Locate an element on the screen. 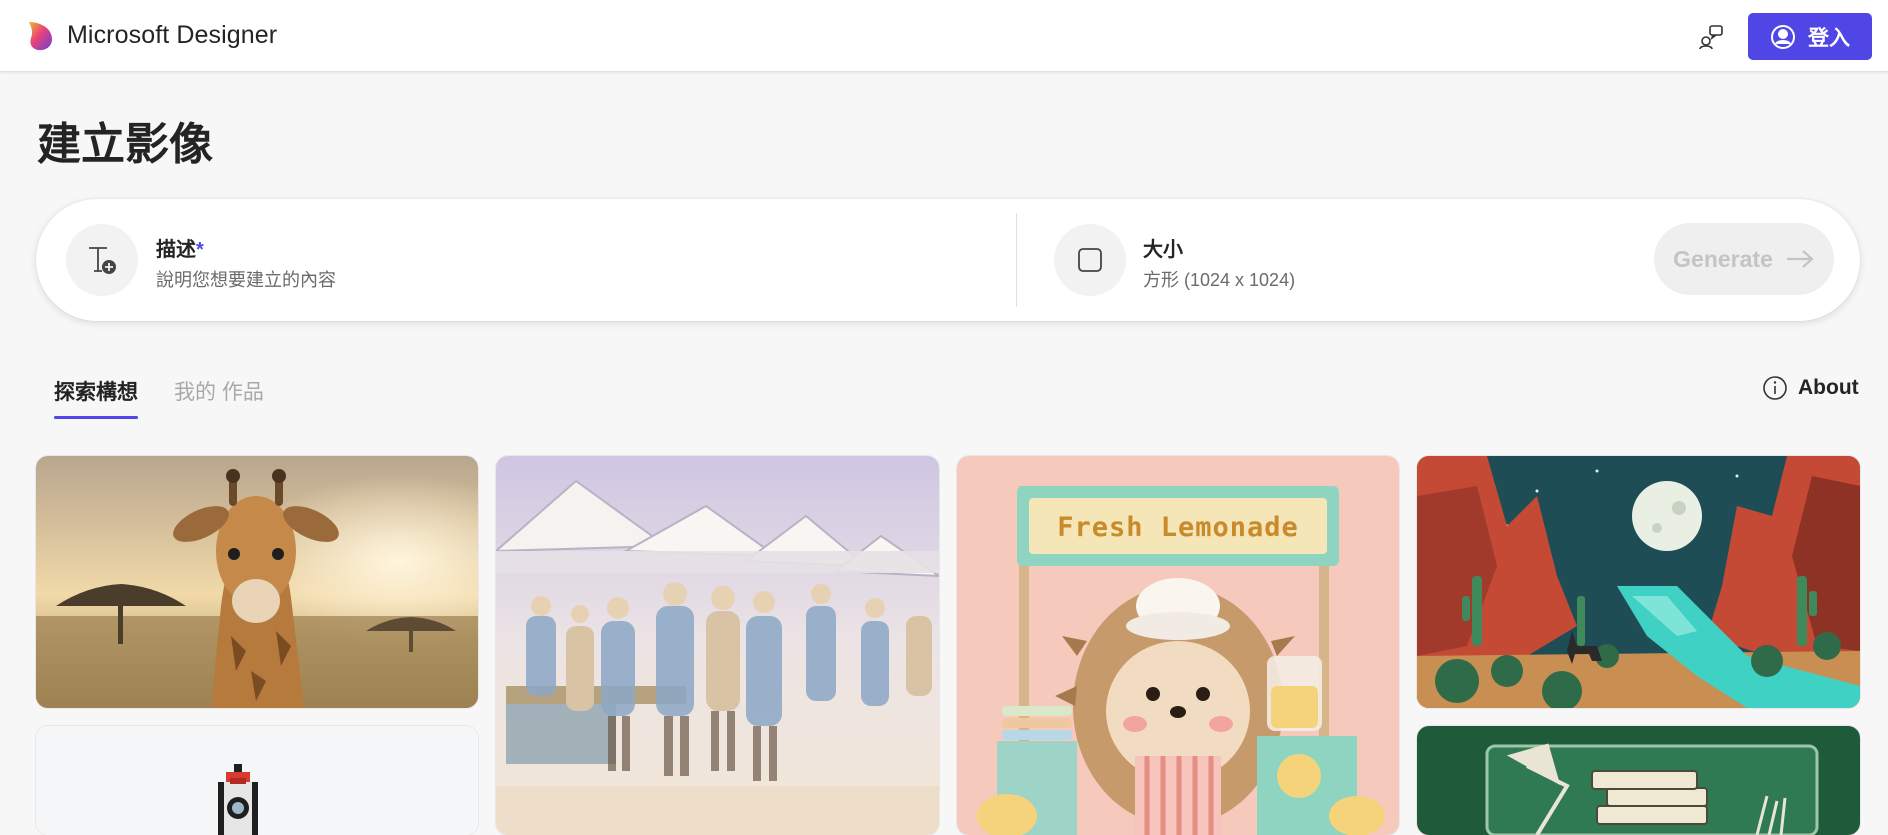  arrow-right-icon is located at coordinates (1800, 259).